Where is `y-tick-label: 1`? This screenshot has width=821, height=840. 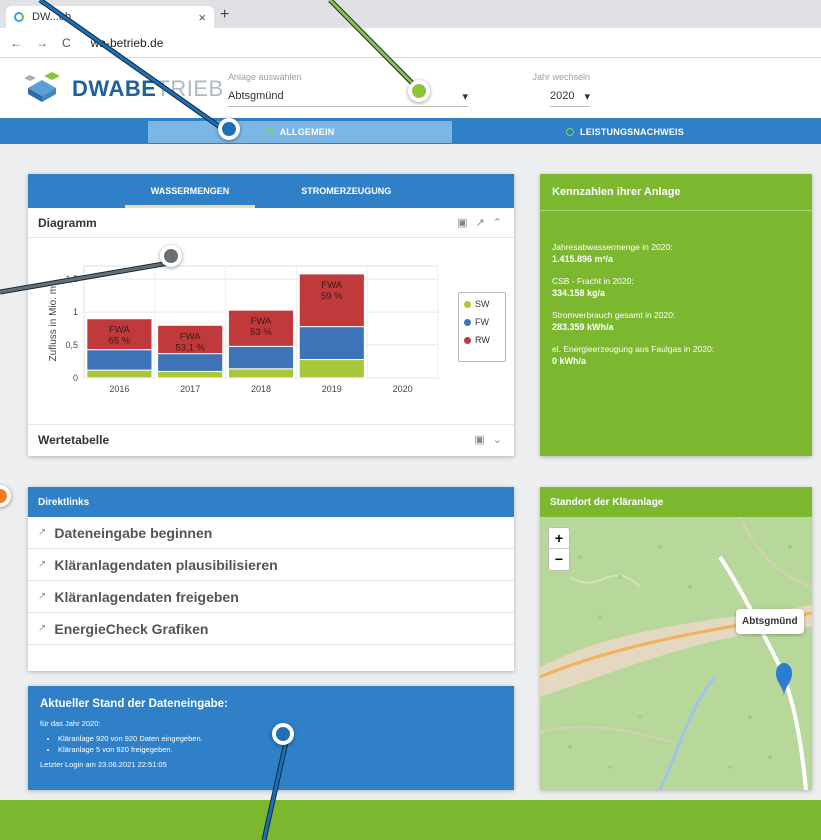
y-tick-label: 1 is located at coordinates (75, 312).